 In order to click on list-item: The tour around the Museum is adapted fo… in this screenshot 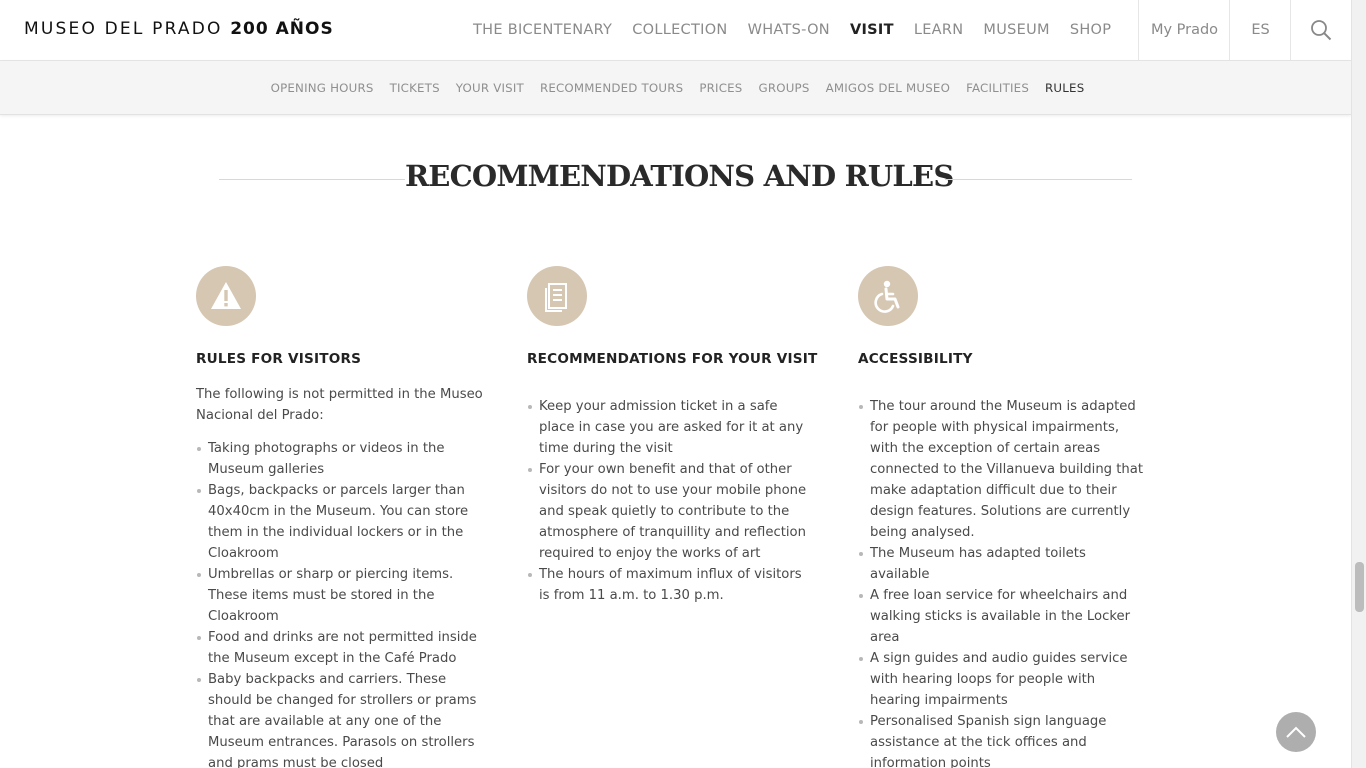, I will do `click(1003, 469)`.